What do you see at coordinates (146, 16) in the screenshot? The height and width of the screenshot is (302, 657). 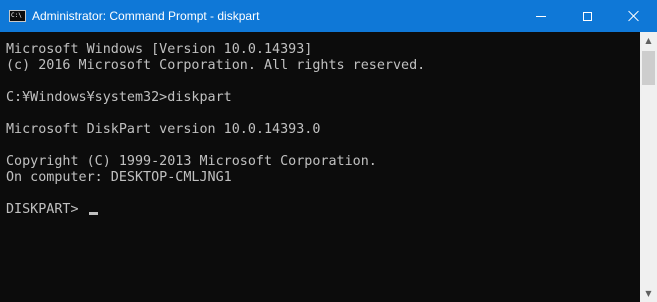 I see `window-title: Administrator: Command Prompt - diskpart` at bounding box center [146, 16].